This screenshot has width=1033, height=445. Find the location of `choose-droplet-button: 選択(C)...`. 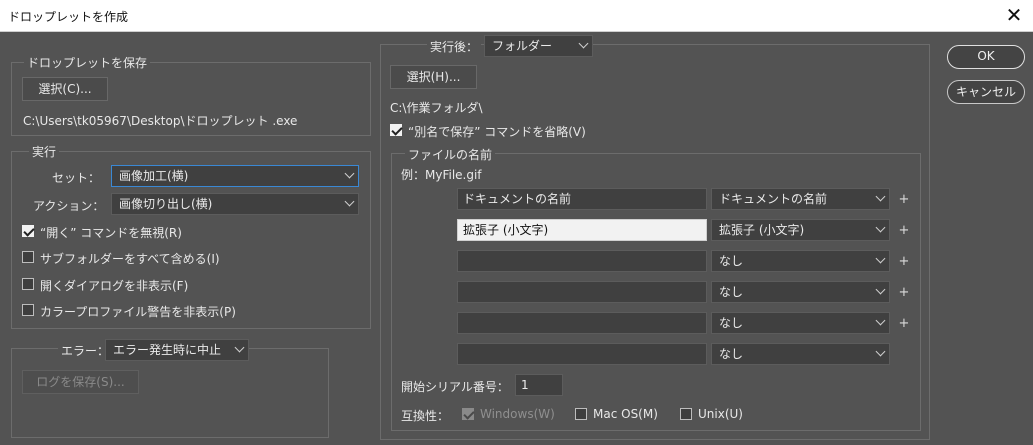

choose-droplet-button: 選択(C)... is located at coordinates (65, 89).